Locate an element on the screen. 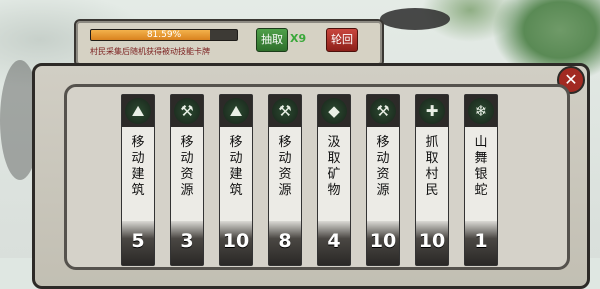 The image size is (600, 289). card-icon-frame: ❄ is located at coordinates (481, 111).